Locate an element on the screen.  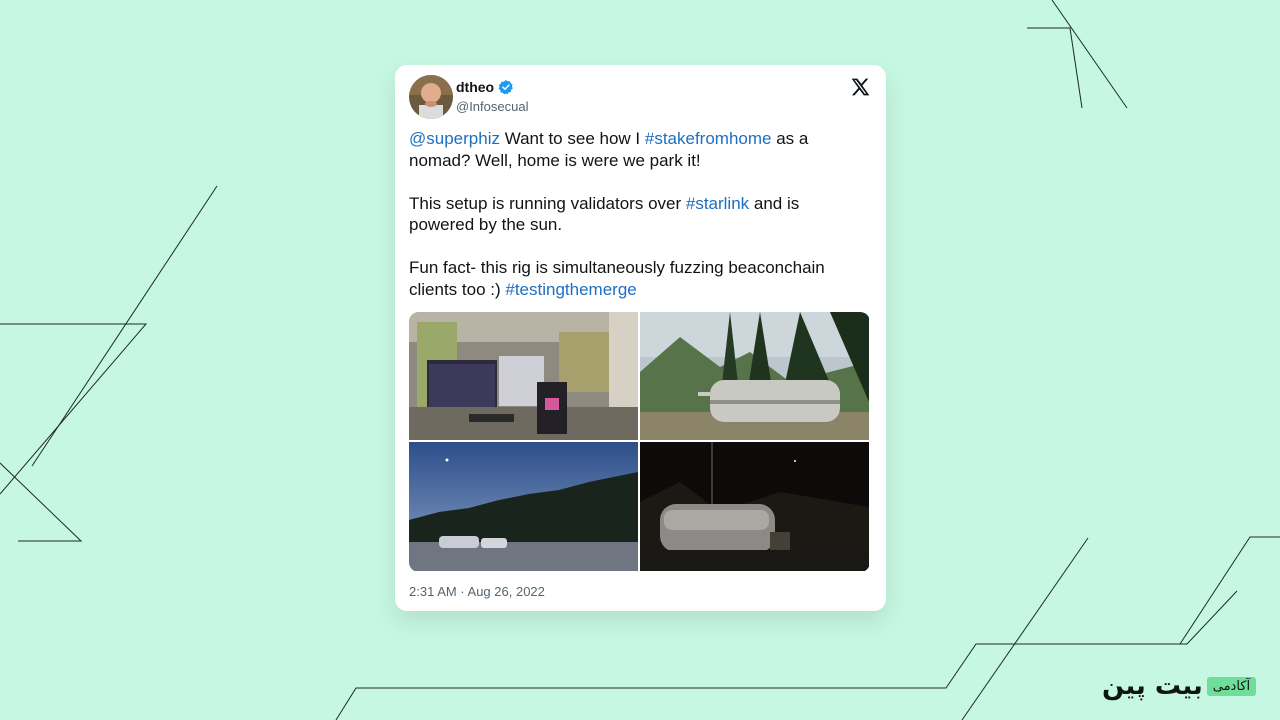
x-logo-icon is located at coordinates (860, 87).